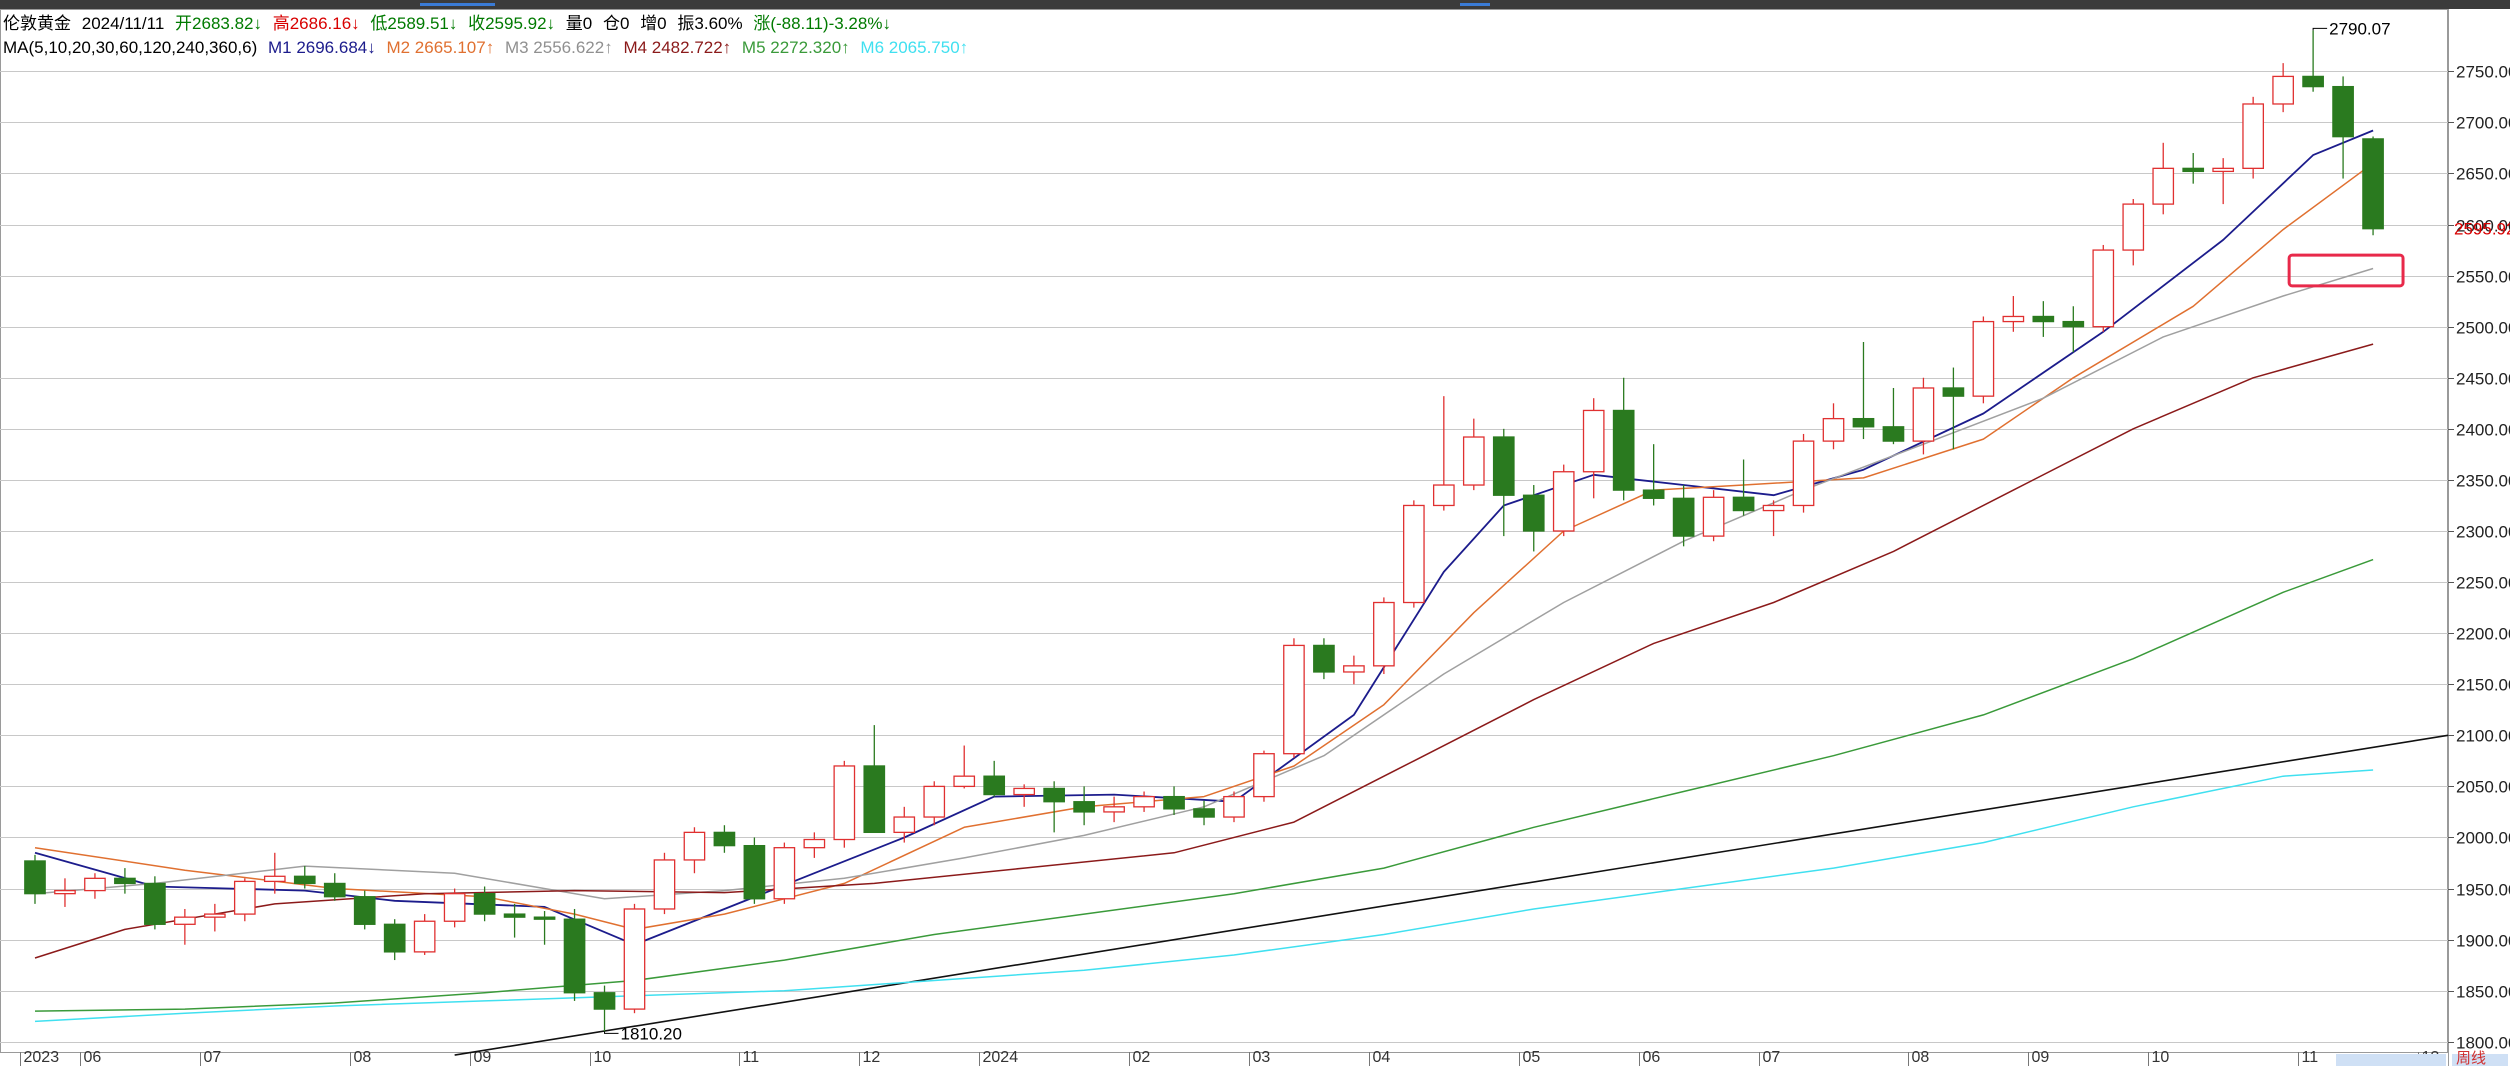 This screenshot has height=1066, width=2510. Describe the element at coordinates (2471, 1058) in the screenshot. I see `period-label: 周线` at that location.